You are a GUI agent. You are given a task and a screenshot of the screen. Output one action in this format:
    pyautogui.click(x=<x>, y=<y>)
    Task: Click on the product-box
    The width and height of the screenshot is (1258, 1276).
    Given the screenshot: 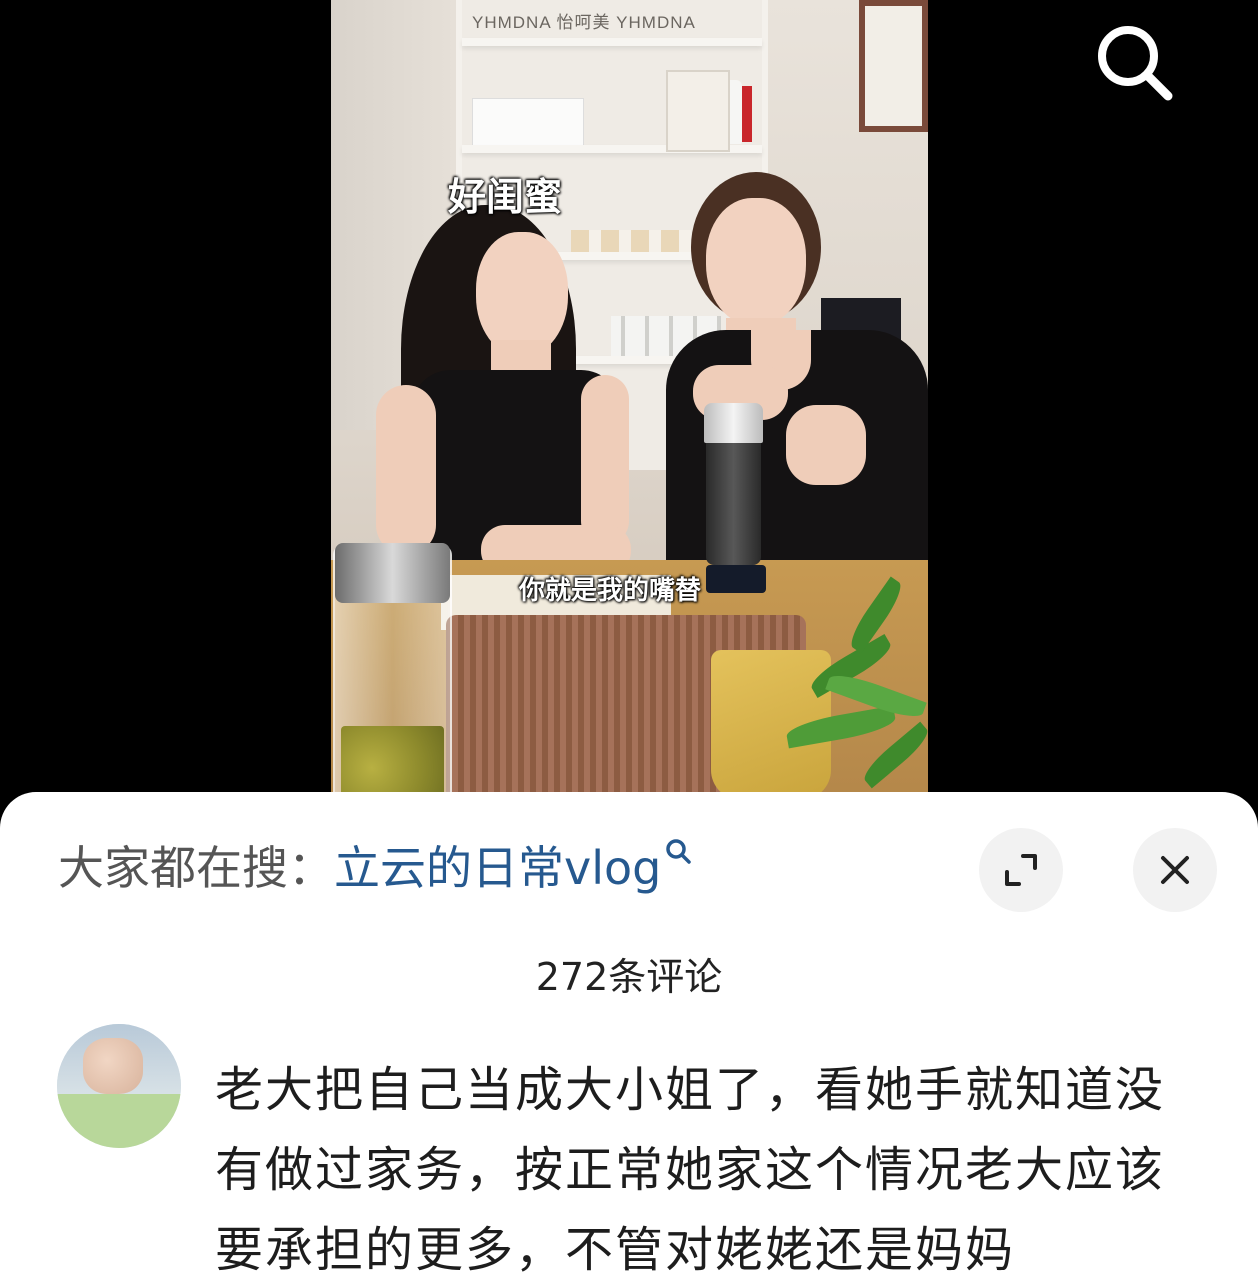 What is the action you would take?
    pyautogui.click(x=528, y=122)
    